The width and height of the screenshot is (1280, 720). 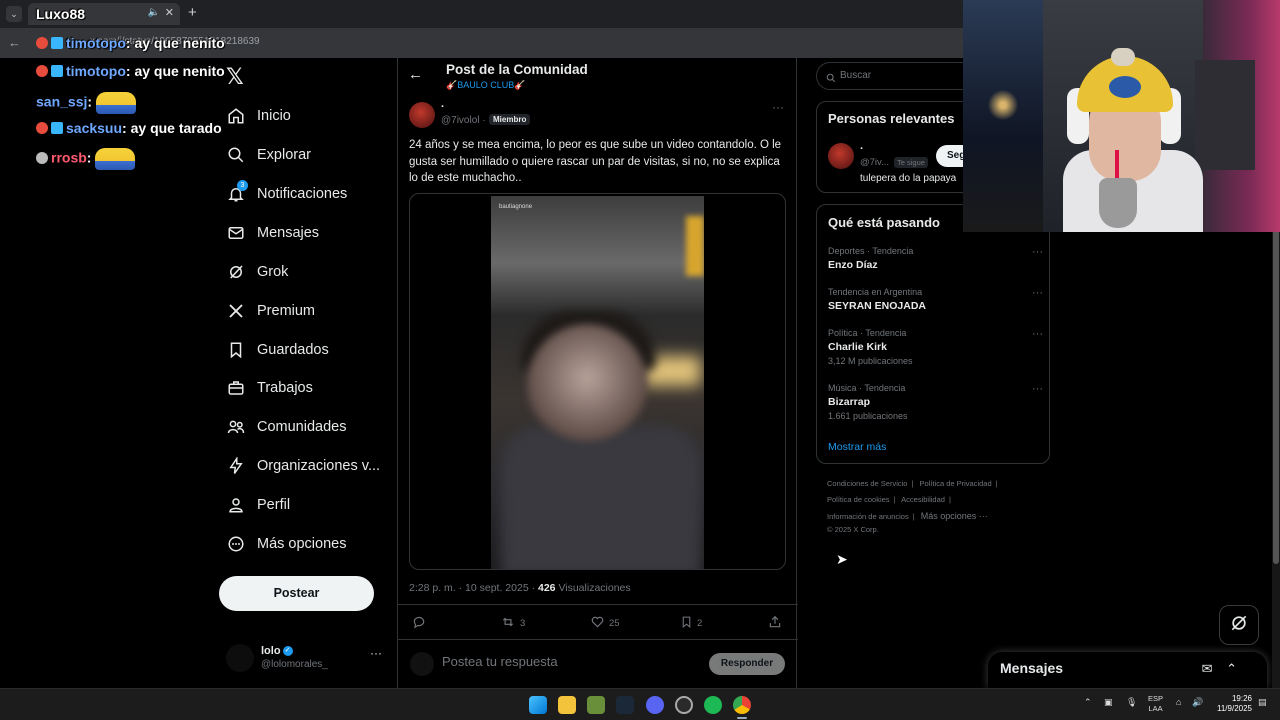 I want to click on notification-center-icon: ▤, so click(x=1262, y=702).